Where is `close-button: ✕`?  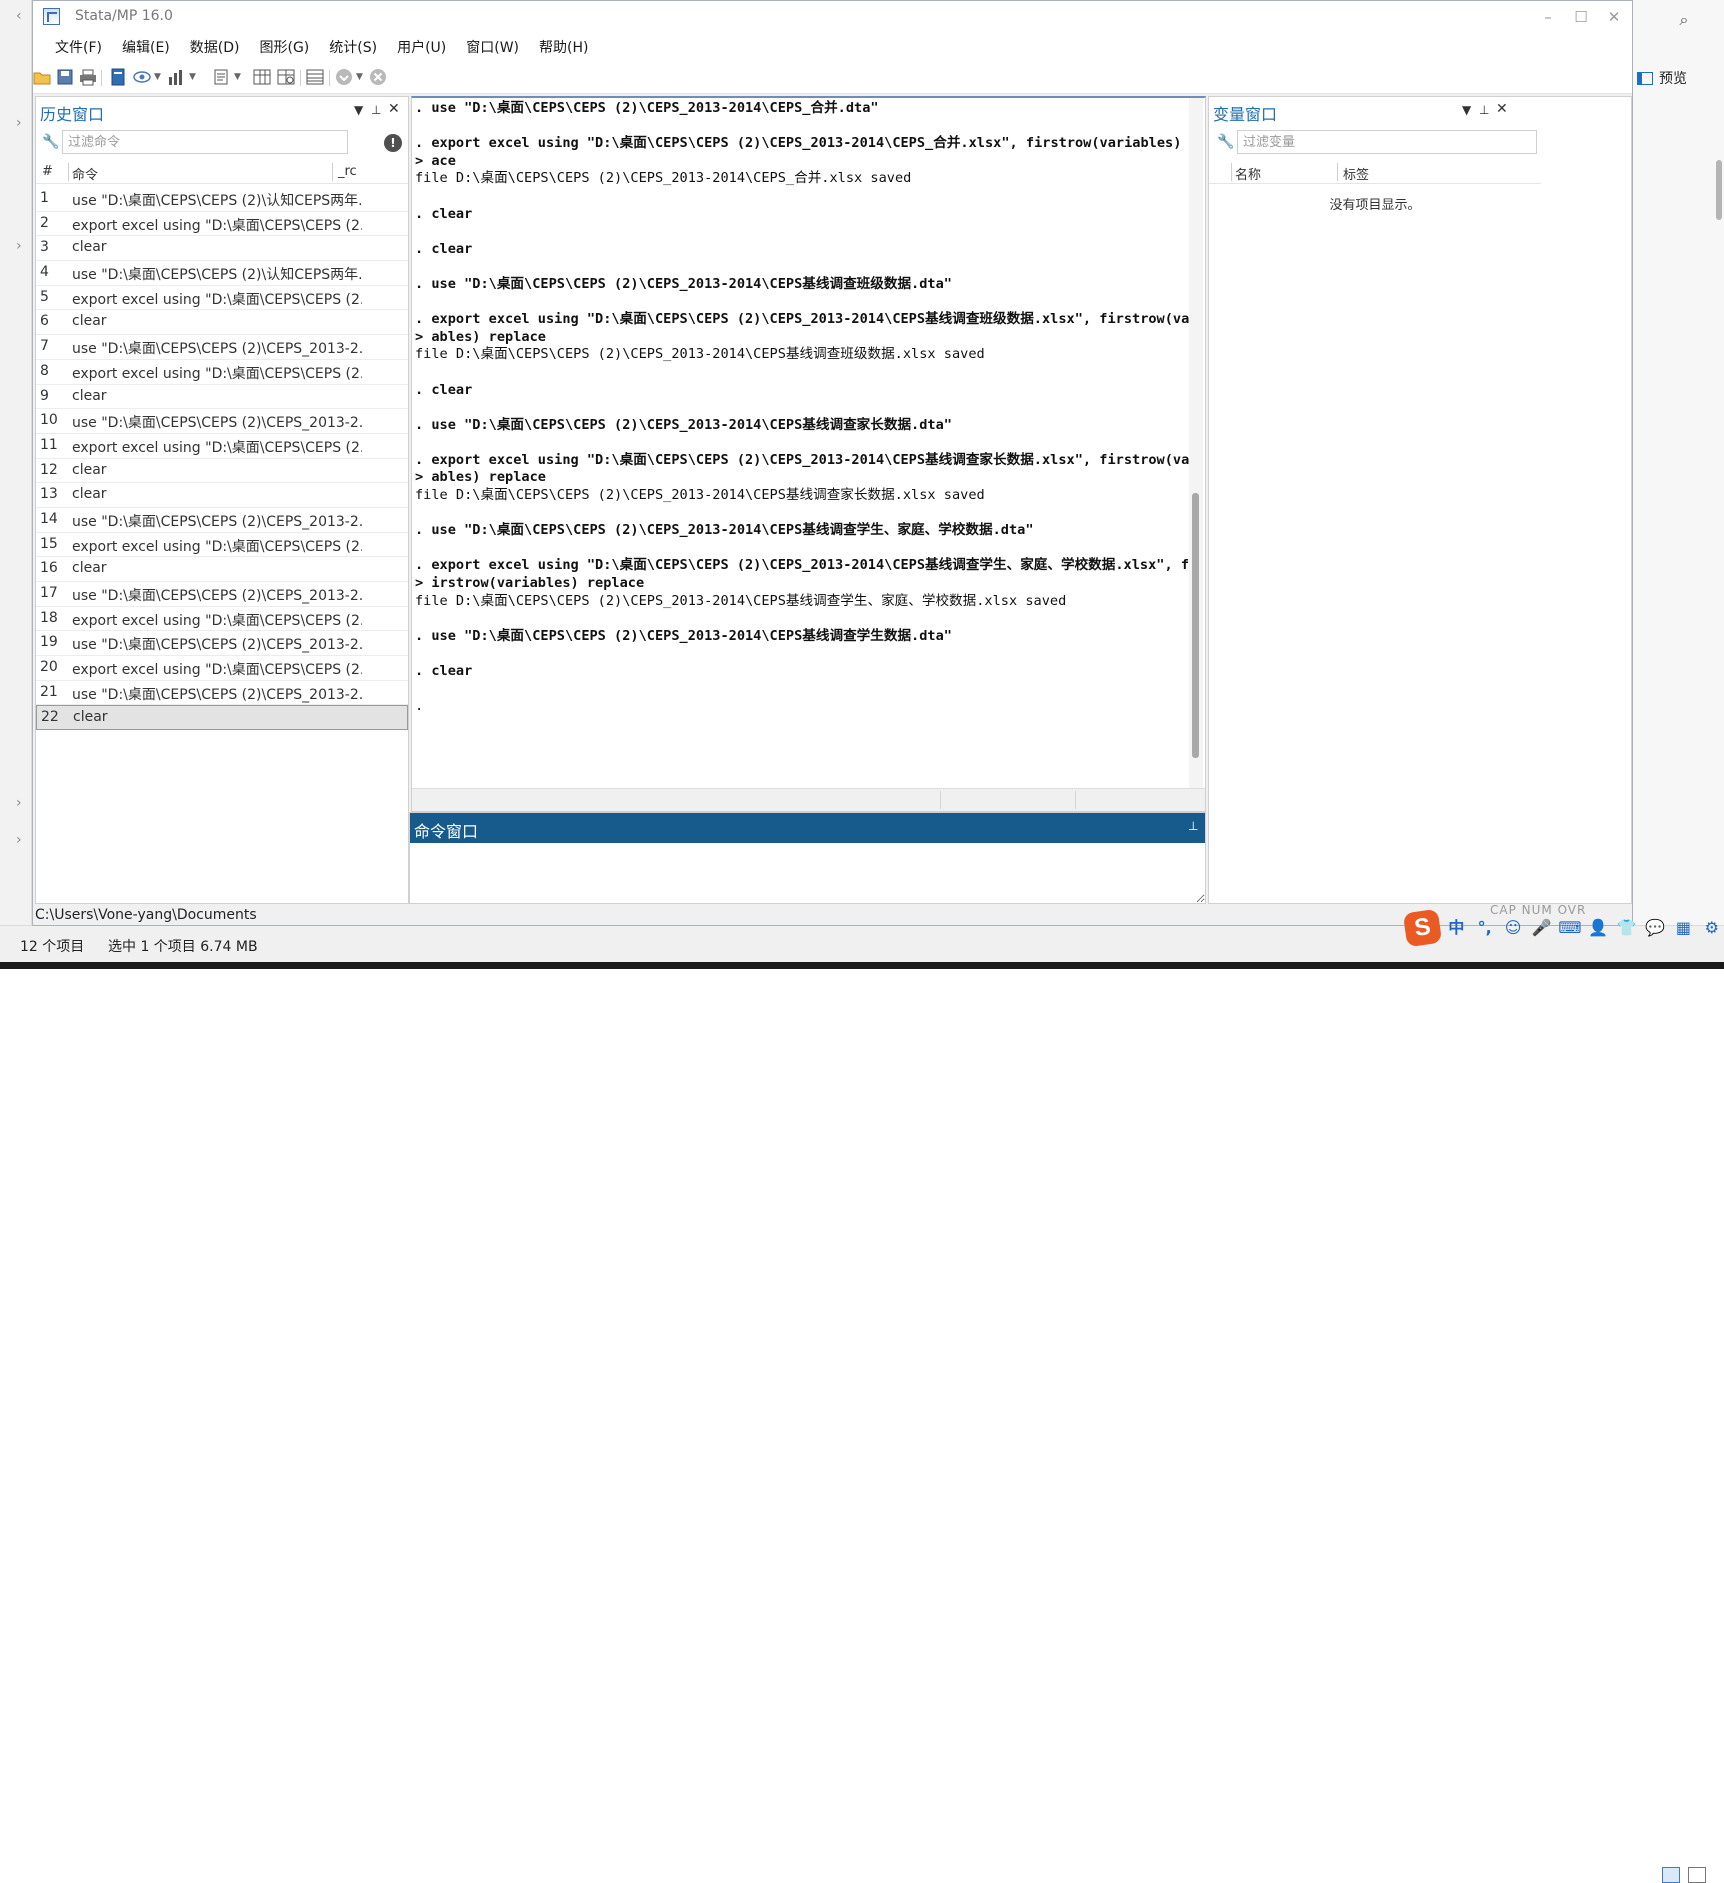 close-button: ✕ is located at coordinates (1614, 17).